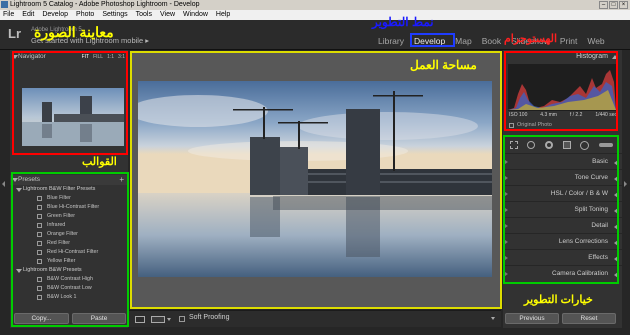 This screenshot has width=630, height=335. I want to click on annotation-box-presets, so click(70, 249).